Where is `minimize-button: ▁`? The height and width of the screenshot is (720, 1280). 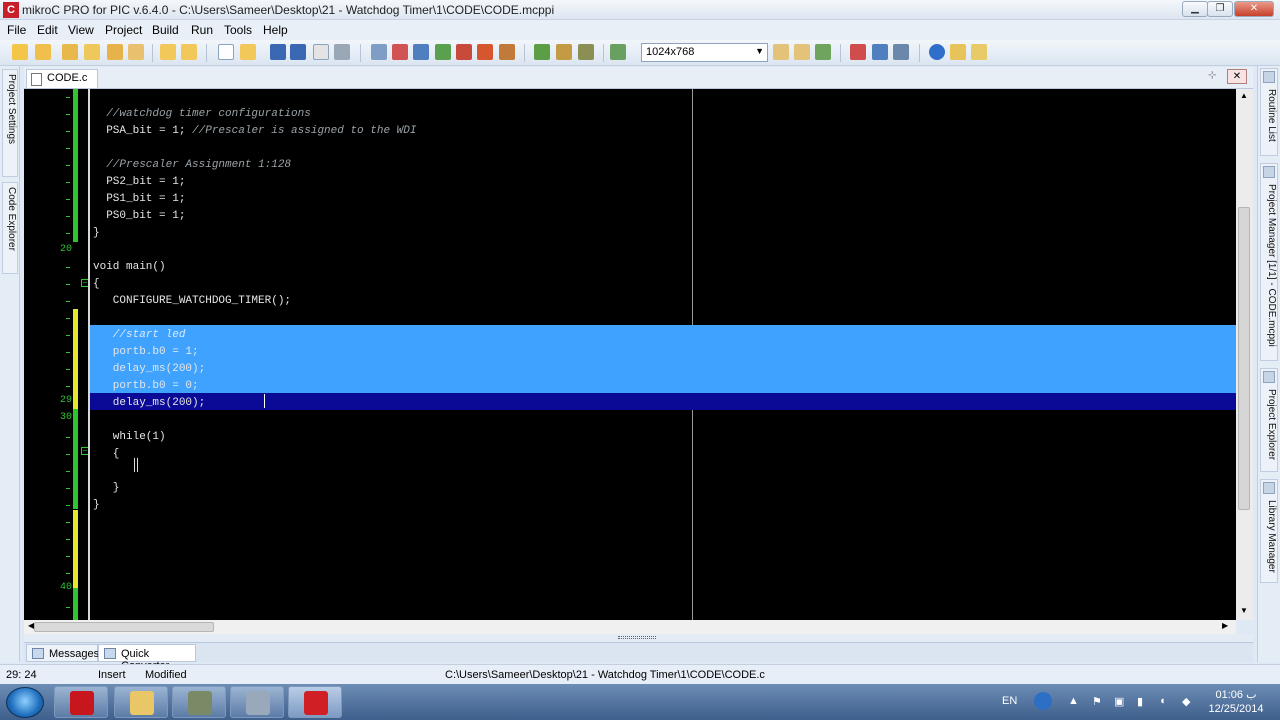 minimize-button: ▁ is located at coordinates (1195, 9).